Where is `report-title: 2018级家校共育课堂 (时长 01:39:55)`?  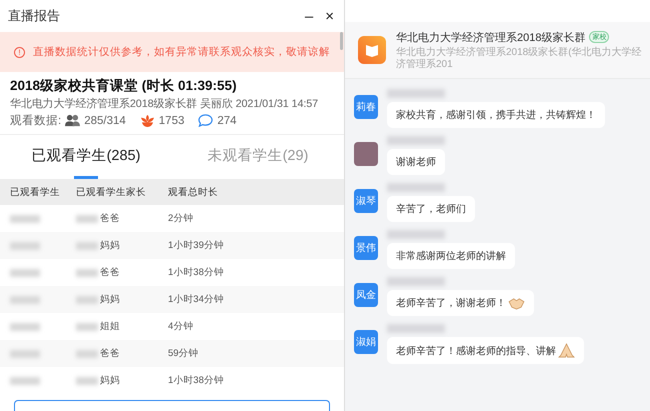 report-title: 2018级家校共育课堂 (时长 01:39:55) is located at coordinates (124, 86).